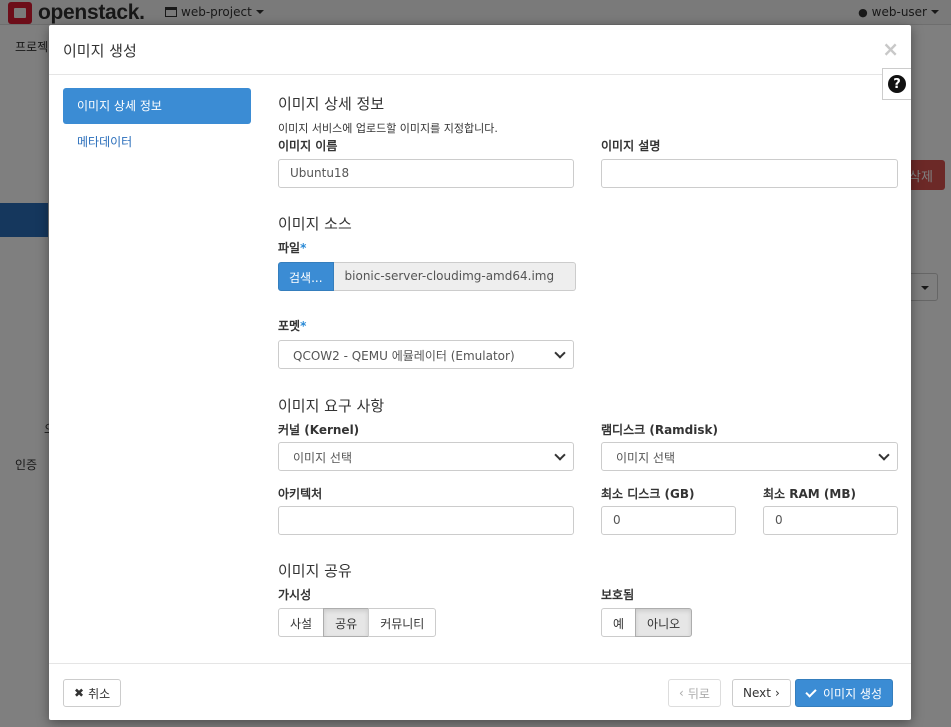 The height and width of the screenshot is (727, 951). What do you see at coordinates (319, 430) in the screenshot?
I see `kernel-label: 커널 (Kernel)` at bounding box center [319, 430].